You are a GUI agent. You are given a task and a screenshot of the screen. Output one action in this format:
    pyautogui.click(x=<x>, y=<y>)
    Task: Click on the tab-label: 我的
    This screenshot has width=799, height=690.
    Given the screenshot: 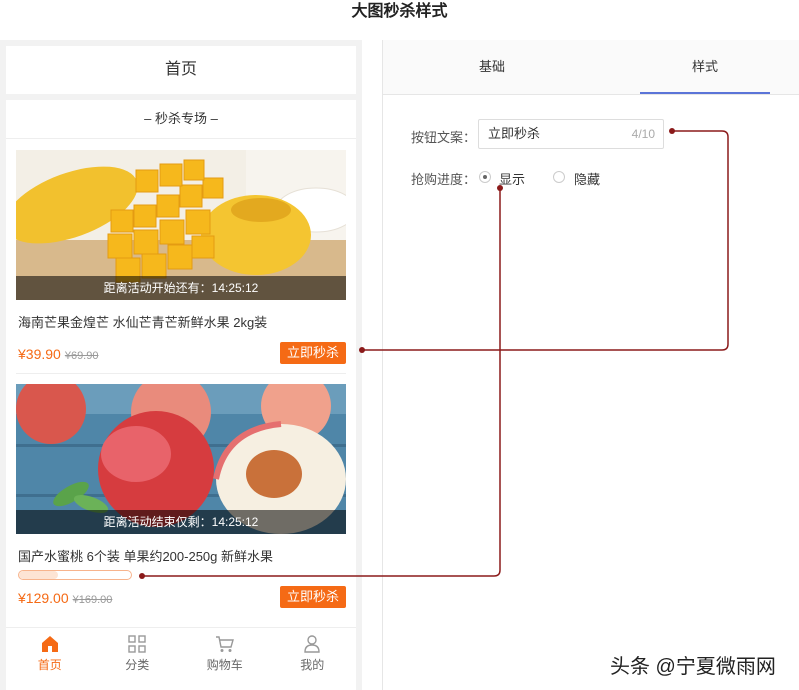 What is the action you would take?
    pyautogui.click(x=312, y=665)
    